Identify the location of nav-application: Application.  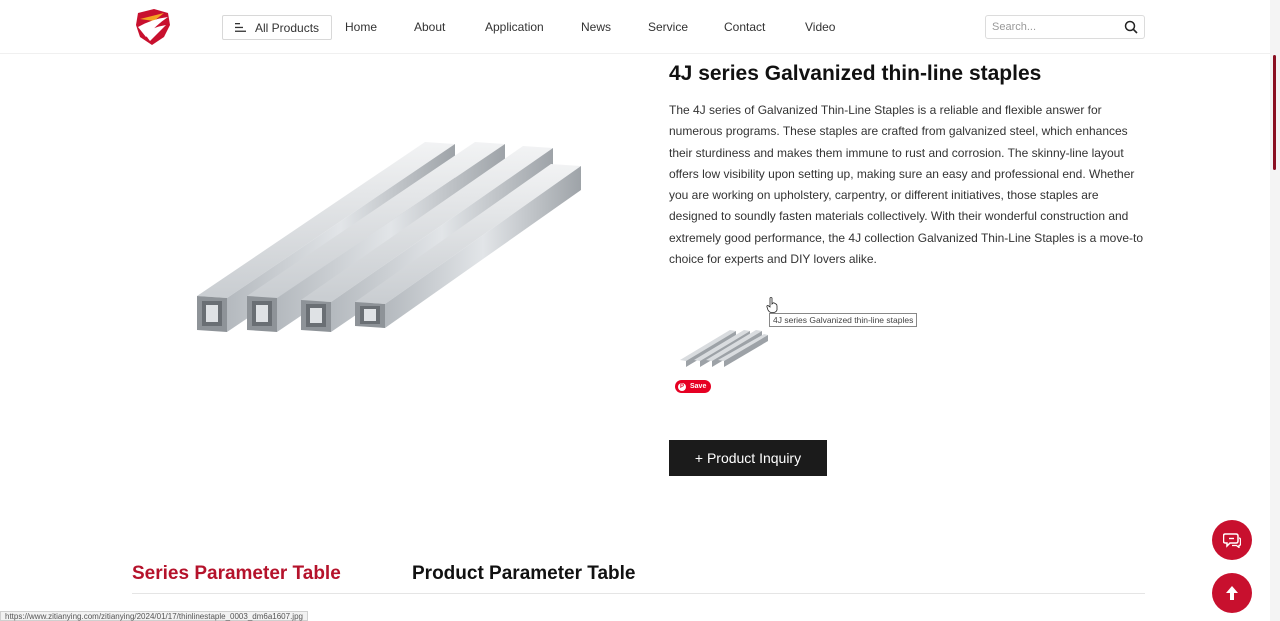
(514, 27).